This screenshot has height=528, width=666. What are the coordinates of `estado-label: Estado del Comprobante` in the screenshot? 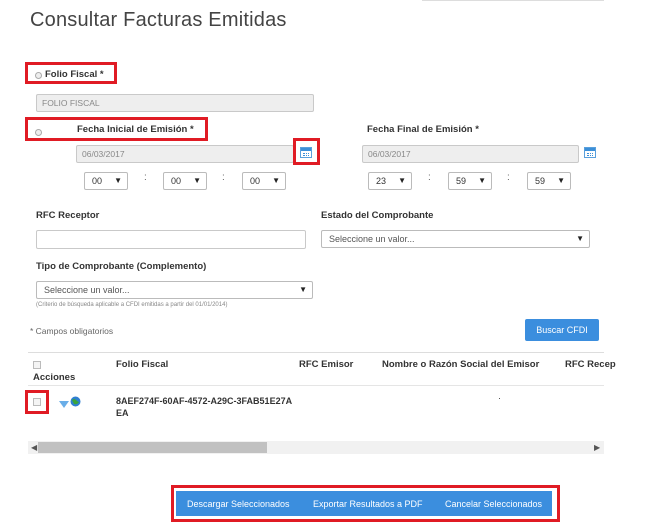 It's located at (377, 215).